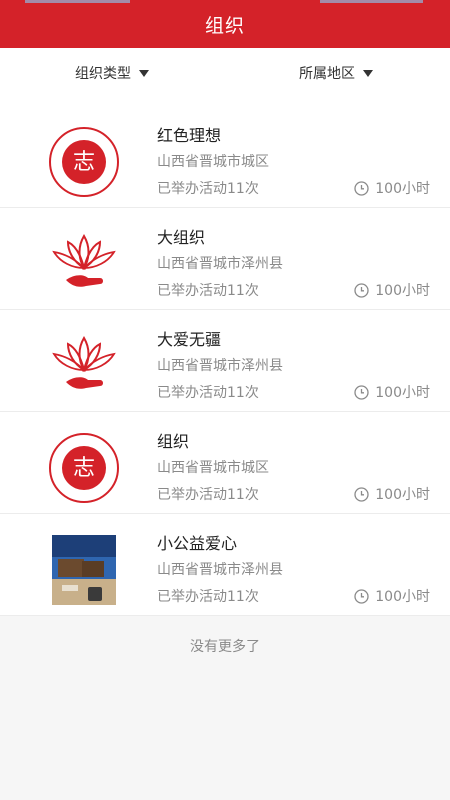 Image resolution: width=450 pixels, height=800 pixels. I want to click on organization-name: 红色理想, so click(189, 135).